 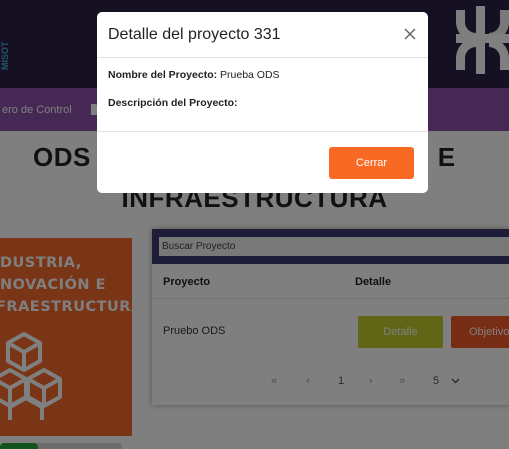 I want to click on field-descripcion-proyecto: Descripción del Proyecto:, so click(x=173, y=103).